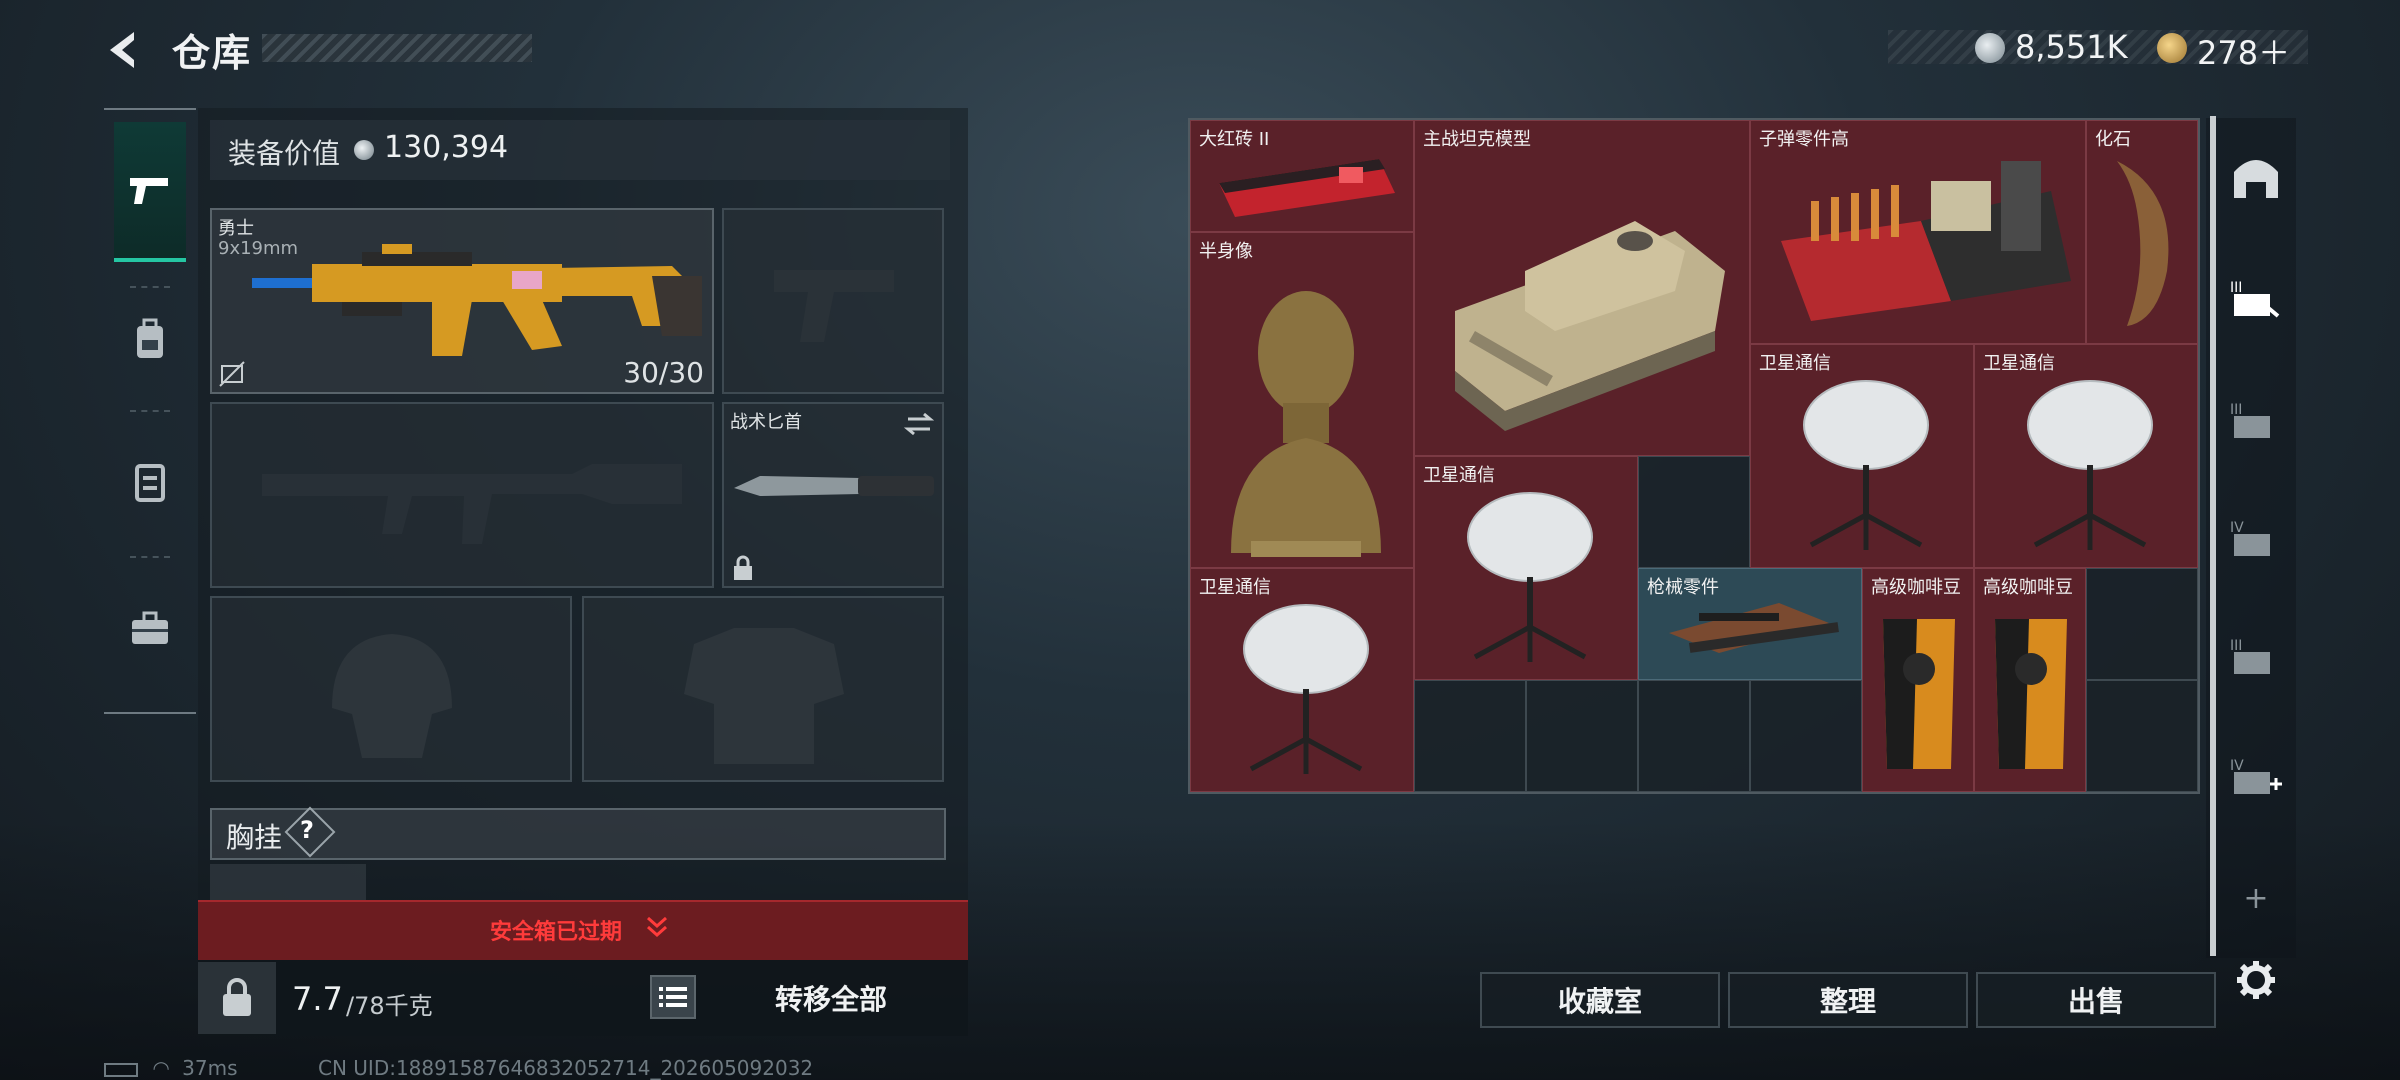  I want to click on pistol-silhouette-icon, so click(834, 306).